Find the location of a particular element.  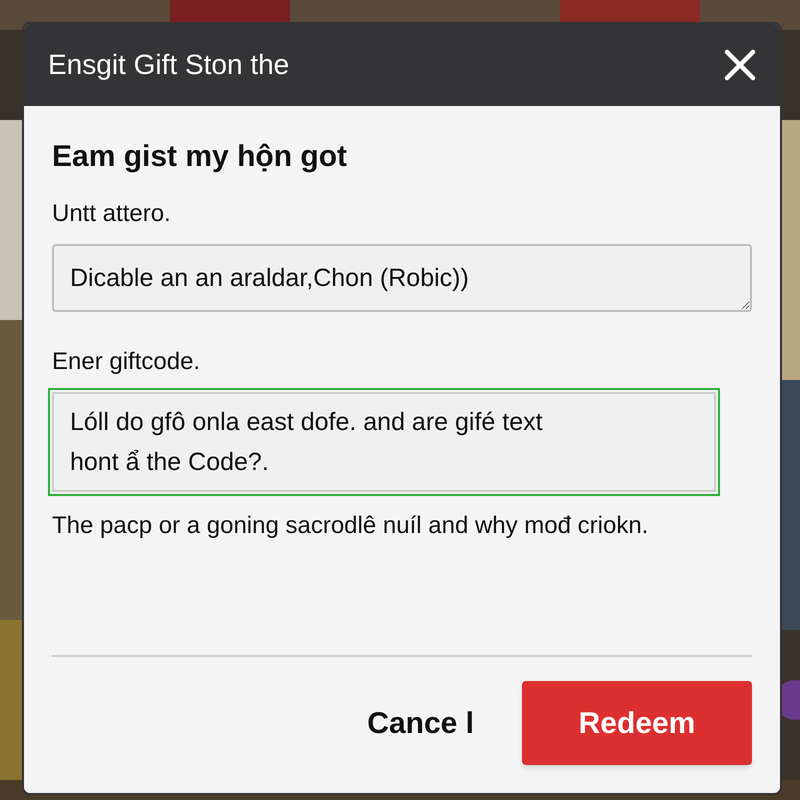

text-field: Dicable an an araldar,Chon (Robic)) is located at coordinates (402, 278).